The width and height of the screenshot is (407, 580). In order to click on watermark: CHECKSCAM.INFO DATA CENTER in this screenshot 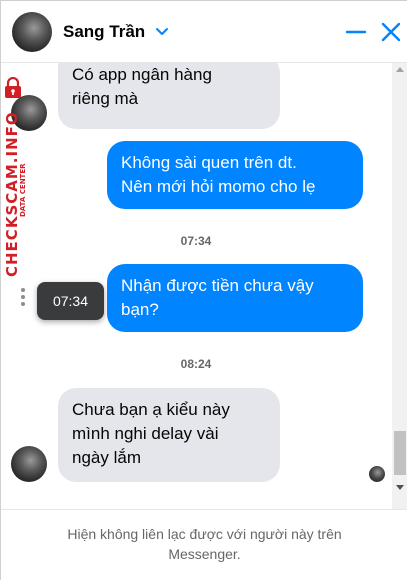, I will do `click(14, 177)`.